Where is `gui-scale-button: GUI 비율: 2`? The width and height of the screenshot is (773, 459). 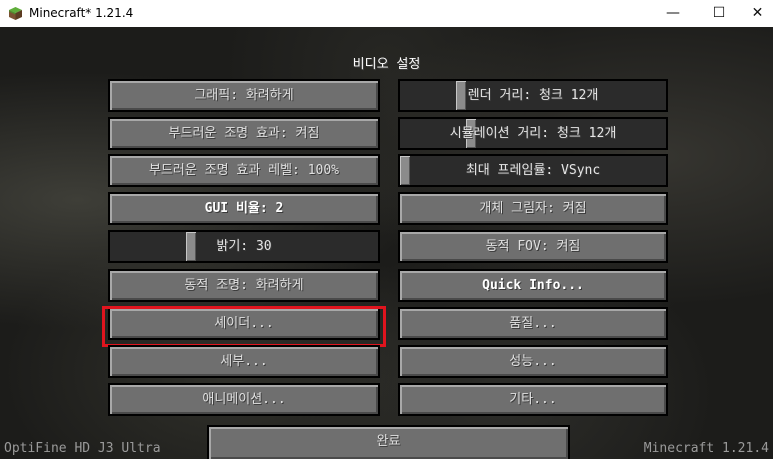
gui-scale-button: GUI 비율: 2 is located at coordinates (244, 208).